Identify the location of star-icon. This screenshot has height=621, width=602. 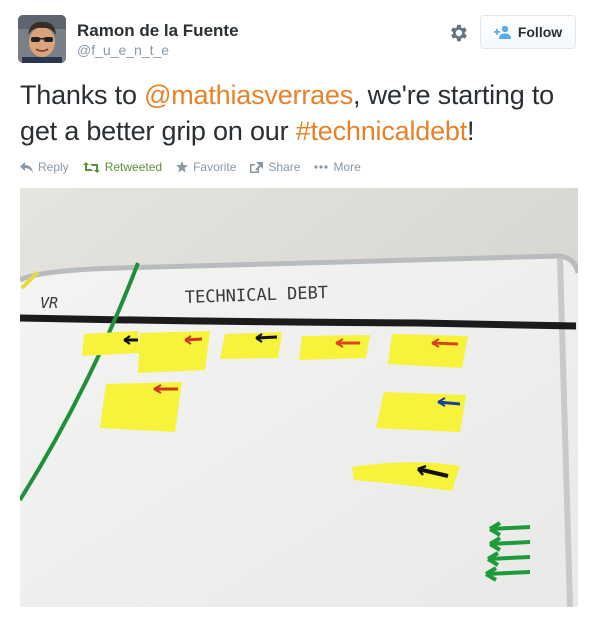
(182, 167).